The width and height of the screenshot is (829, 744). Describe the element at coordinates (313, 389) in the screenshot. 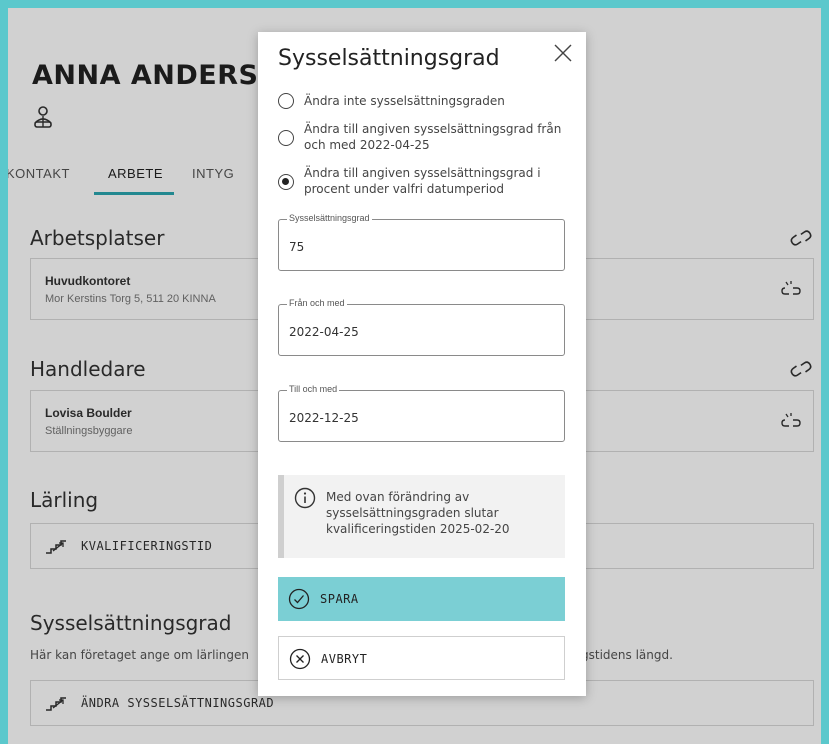

I see `field-label: Till och med` at that location.